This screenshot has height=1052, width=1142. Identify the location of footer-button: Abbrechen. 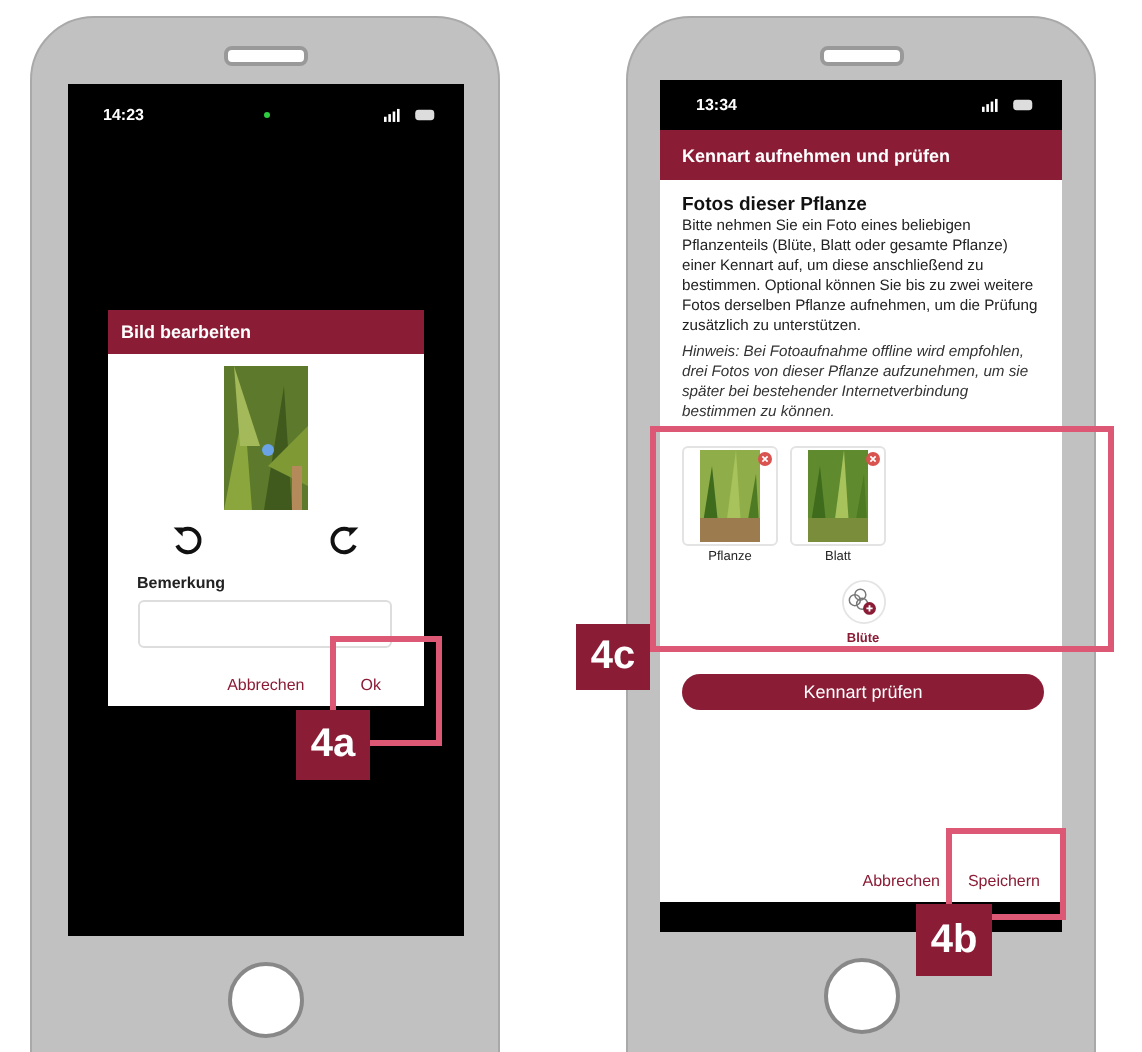
(901, 881).